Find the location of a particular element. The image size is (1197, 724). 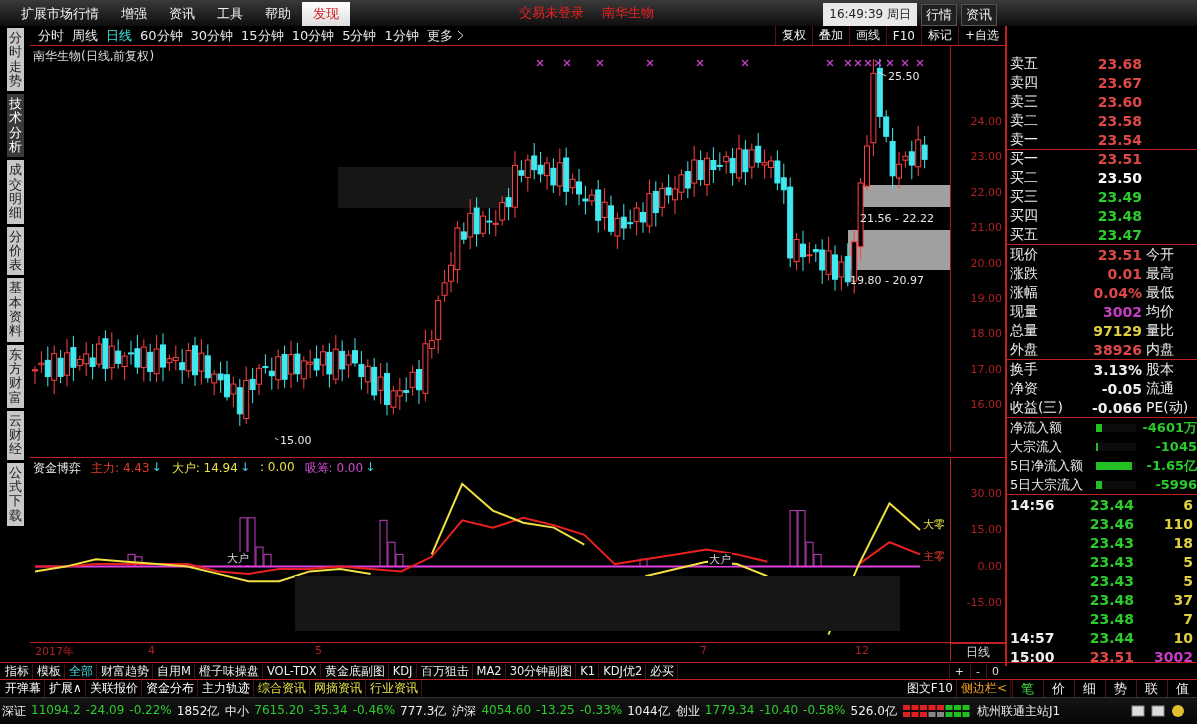

chart-tool-button: 叠加 is located at coordinates (830, 35).